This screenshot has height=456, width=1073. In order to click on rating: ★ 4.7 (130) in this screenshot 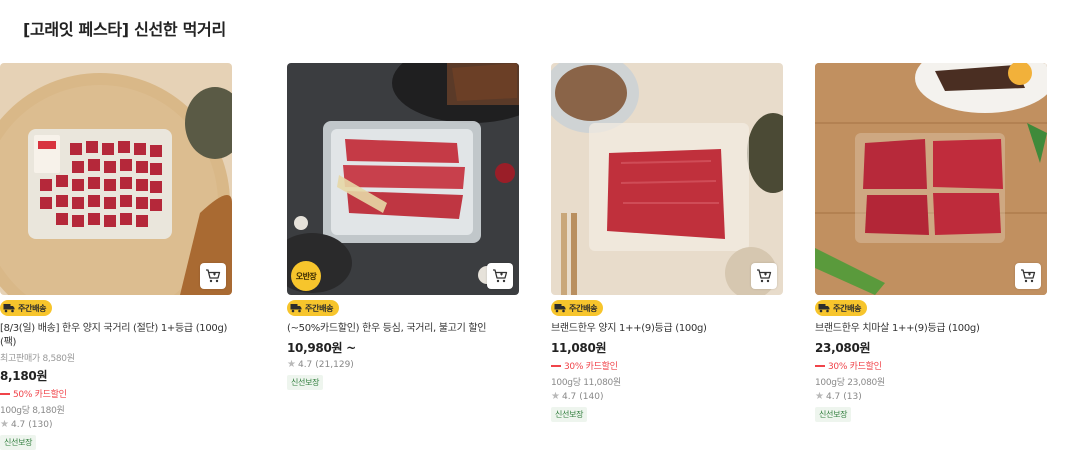, I will do `click(116, 424)`.